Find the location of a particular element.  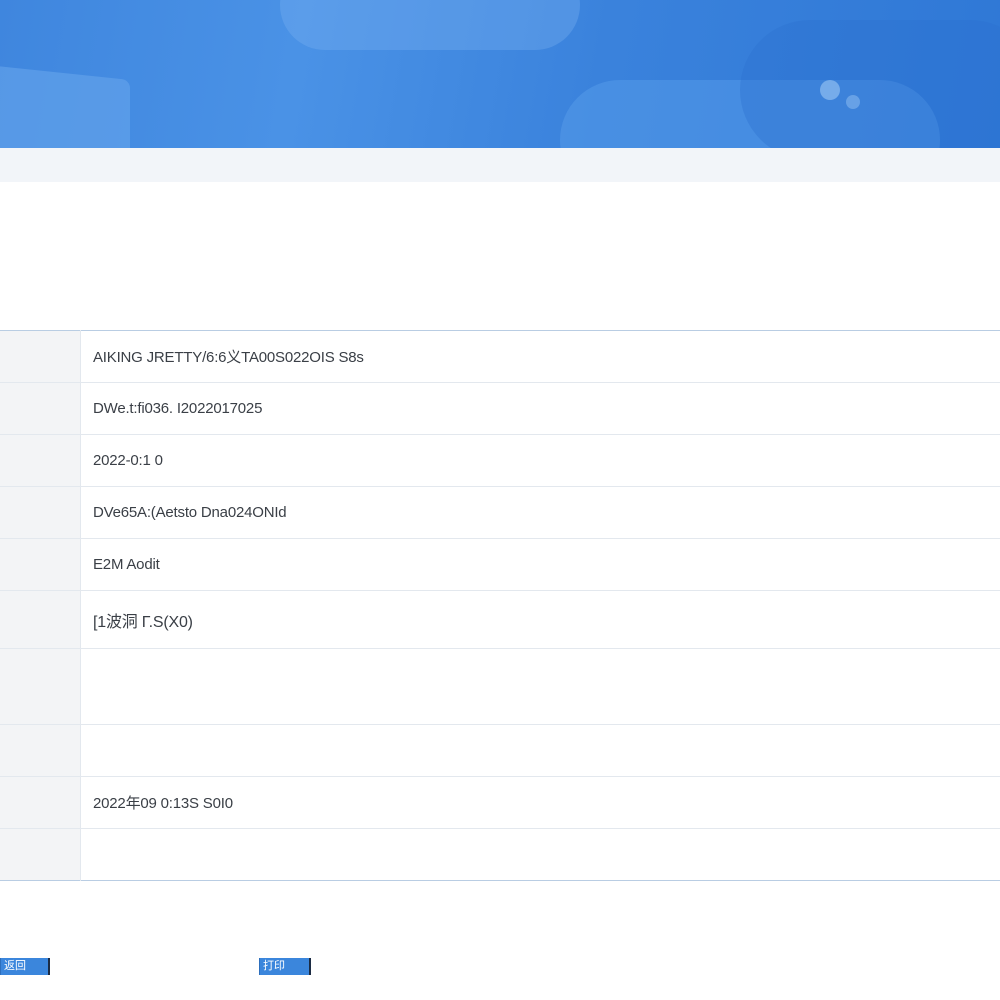

back-button: 返回 is located at coordinates (25, 966).